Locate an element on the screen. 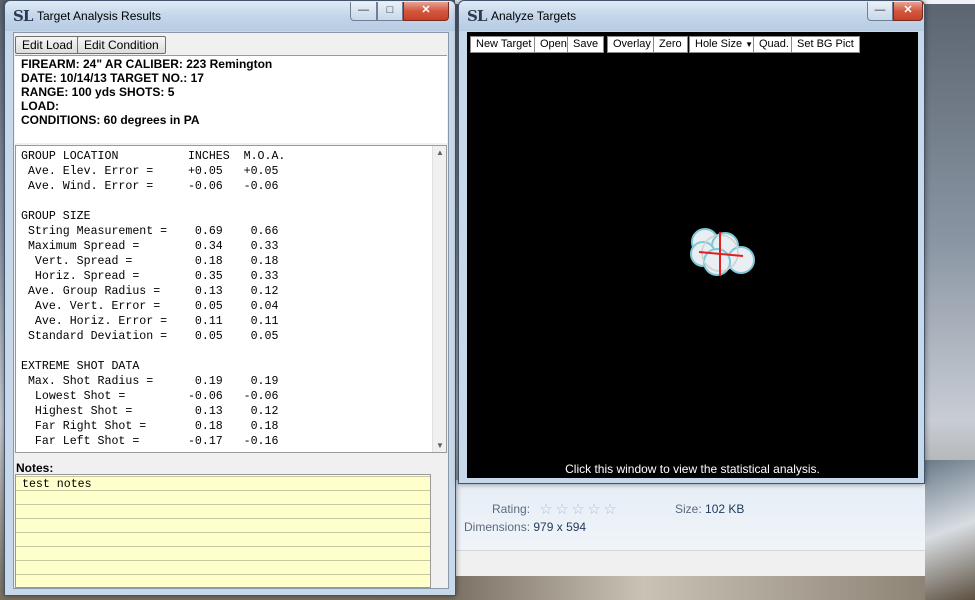 Image resolution: width=975 pixels, height=600 pixels. load-line: LOAD: is located at coordinates (40, 106).